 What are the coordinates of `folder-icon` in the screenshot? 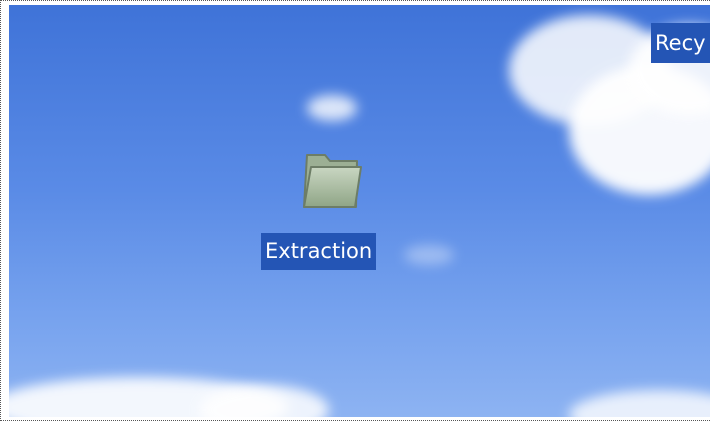 It's located at (332, 181).